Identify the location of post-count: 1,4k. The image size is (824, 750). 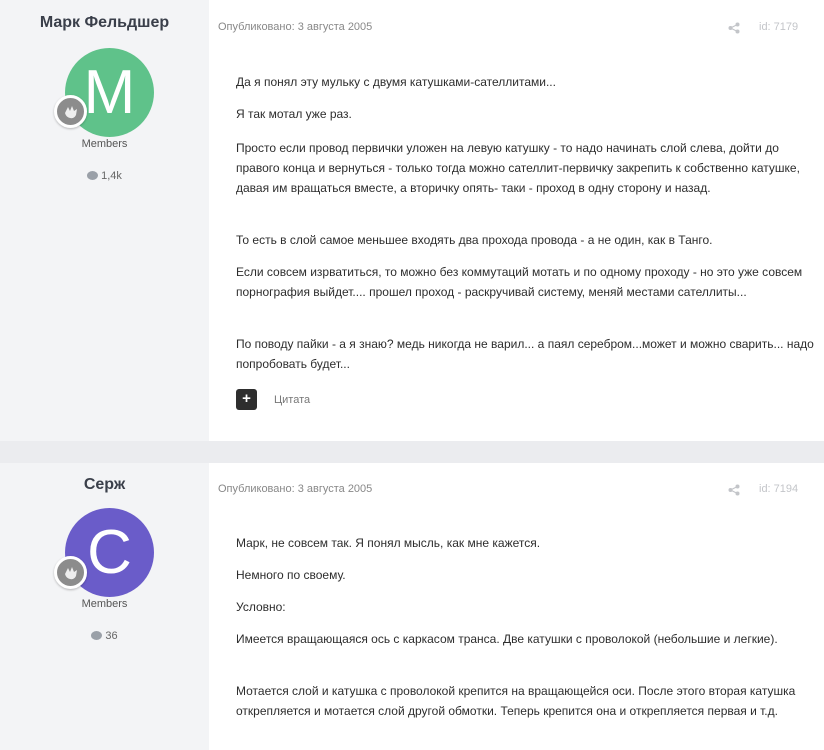
(104, 176).